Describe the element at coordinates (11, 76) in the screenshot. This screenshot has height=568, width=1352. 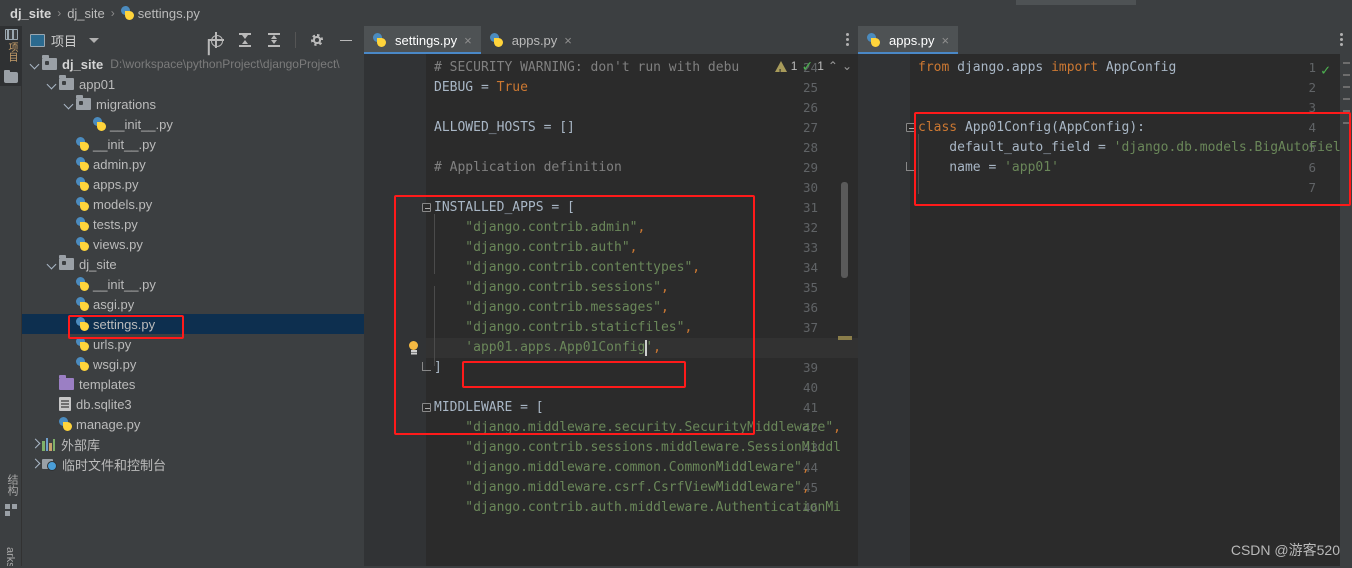
I see `folder-icon` at that location.